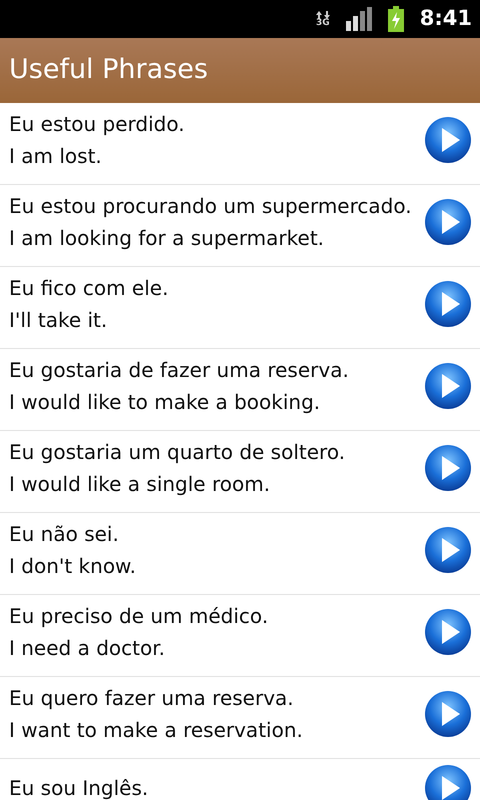  I want to click on english-phrase: I'll take it., so click(58, 320).